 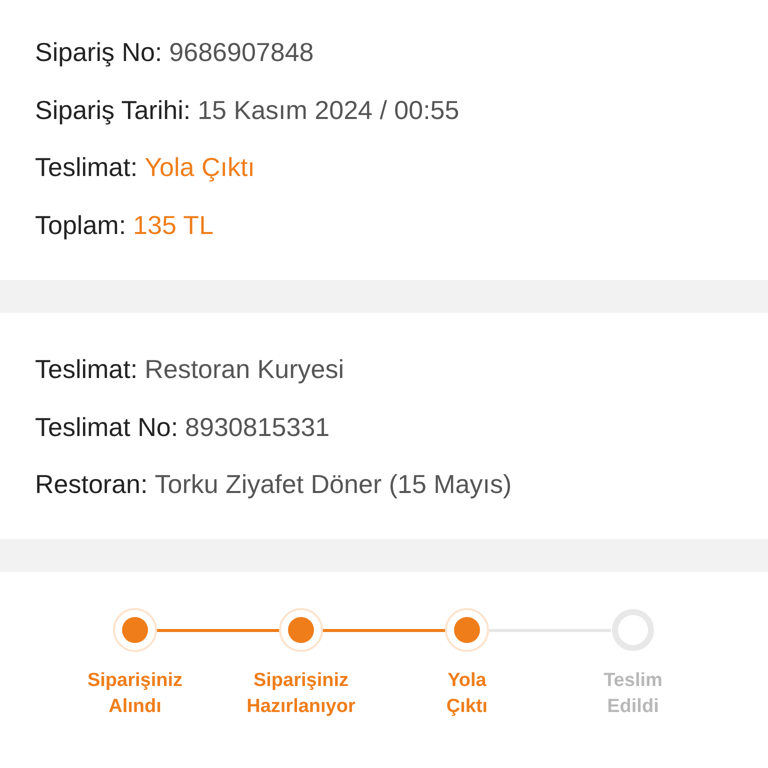 I want to click on field-label: Sipariş Tarihi:, so click(x=113, y=110).